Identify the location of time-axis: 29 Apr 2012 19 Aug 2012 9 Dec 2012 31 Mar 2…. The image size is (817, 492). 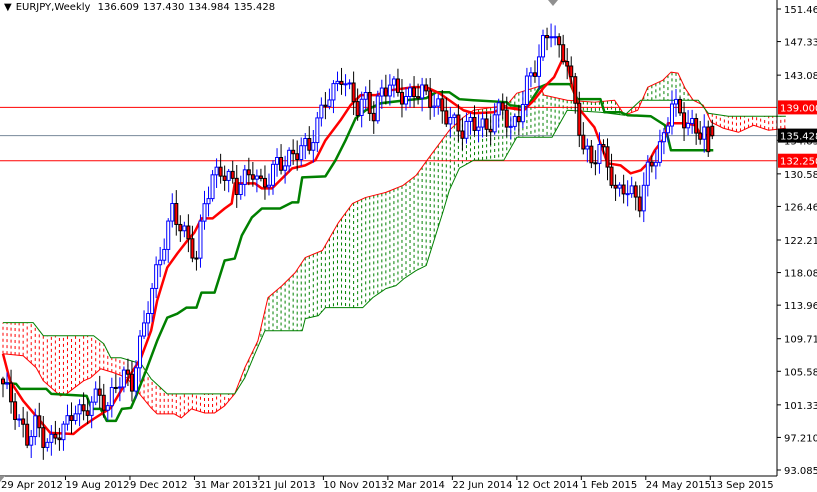
(387, 483).